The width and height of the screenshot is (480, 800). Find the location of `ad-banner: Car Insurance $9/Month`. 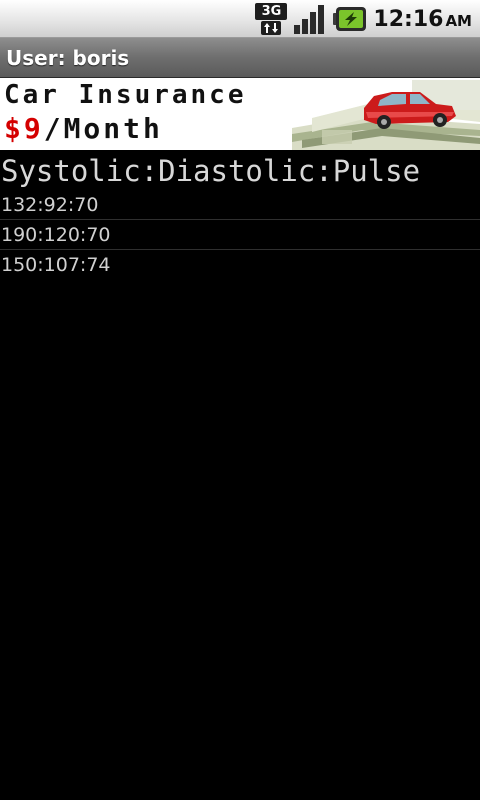

ad-banner: Car Insurance $9/Month is located at coordinates (240, 114).